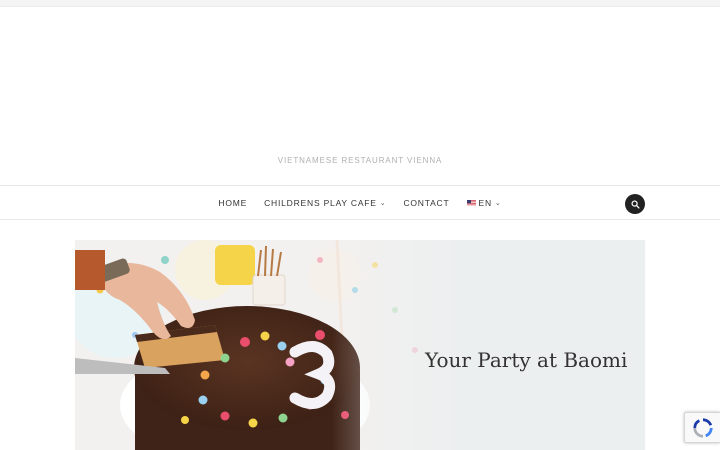 The width and height of the screenshot is (720, 450). Describe the element at coordinates (360, 160) in the screenshot. I see `site-tagline: VIETNAMESE RESTAURANT VIENNA` at that location.